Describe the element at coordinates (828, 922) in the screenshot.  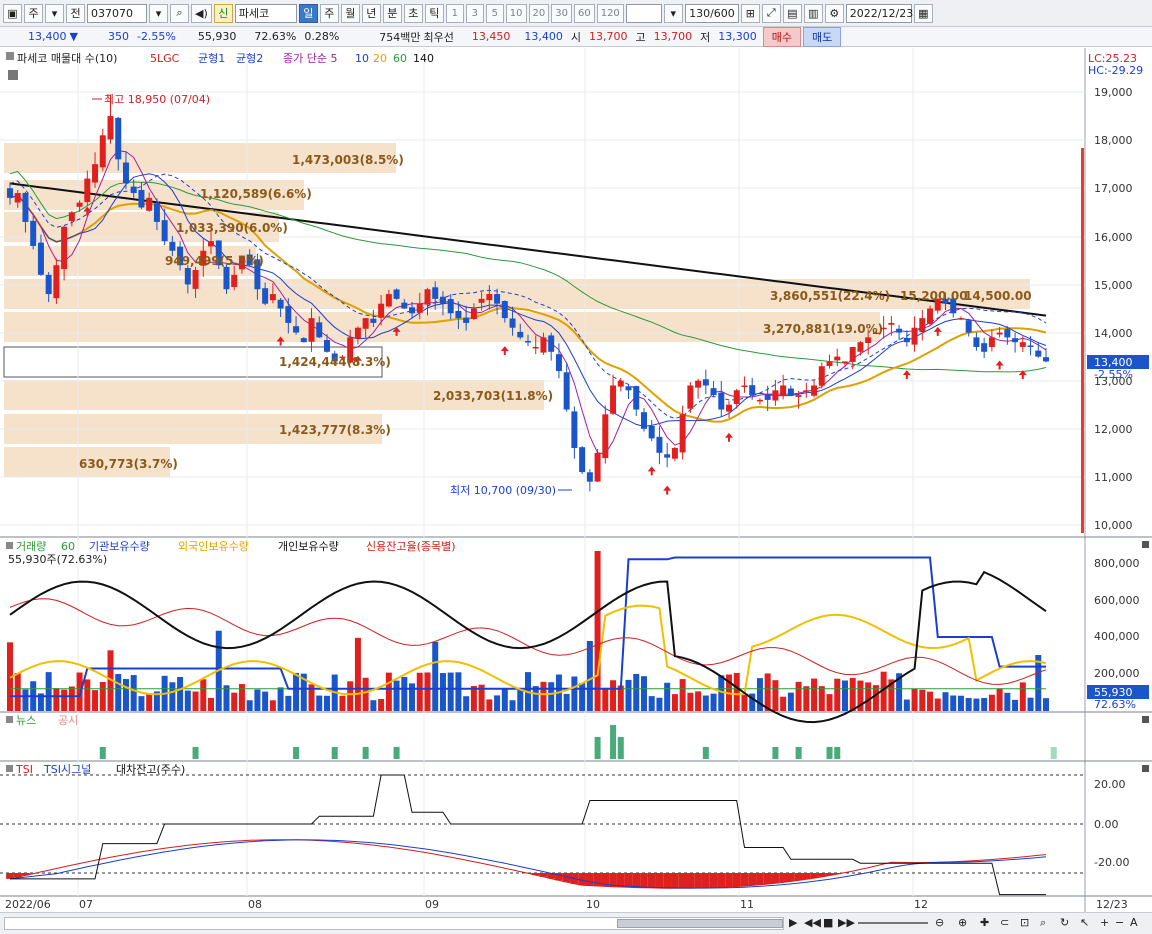
I see `stop-icon: ■` at that location.